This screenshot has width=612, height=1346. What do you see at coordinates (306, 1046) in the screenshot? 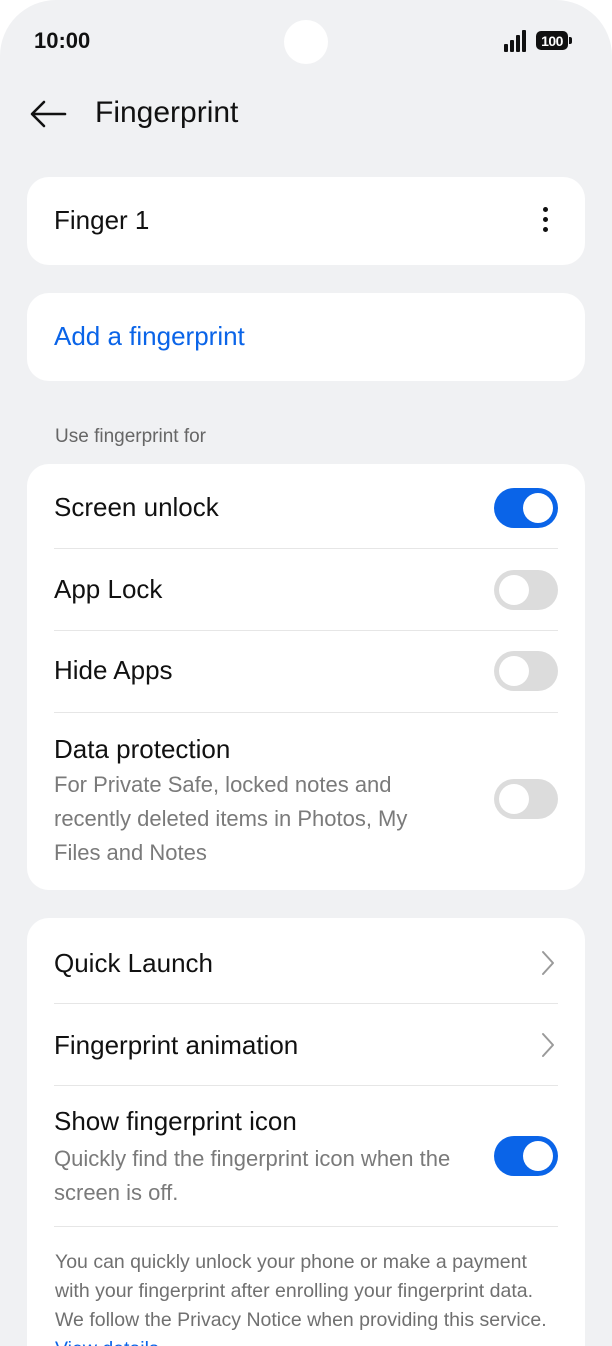
I see `fingerprint-animation-item: Fingerprint animation` at bounding box center [306, 1046].